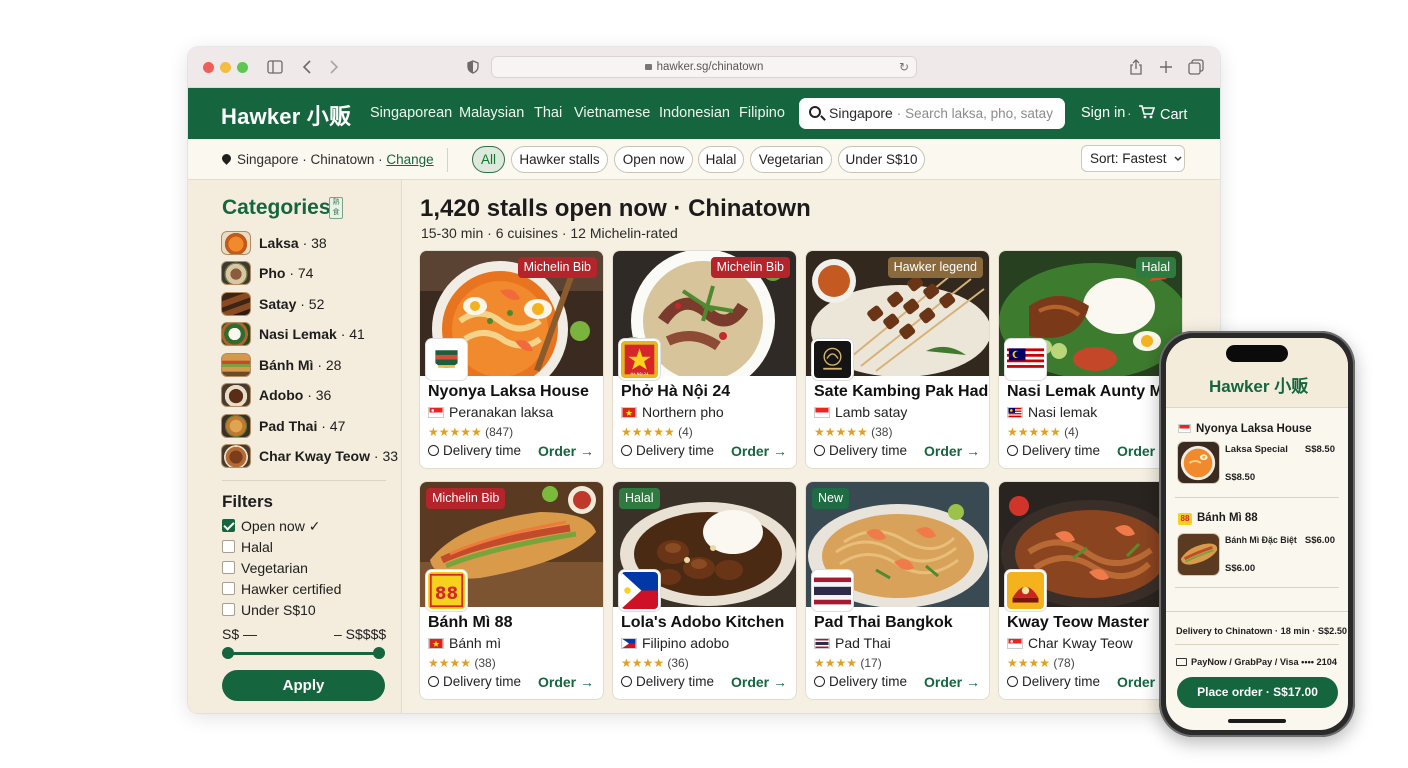  What do you see at coordinates (334, 67) in the screenshot?
I see `forward-icon` at bounding box center [334, 67].